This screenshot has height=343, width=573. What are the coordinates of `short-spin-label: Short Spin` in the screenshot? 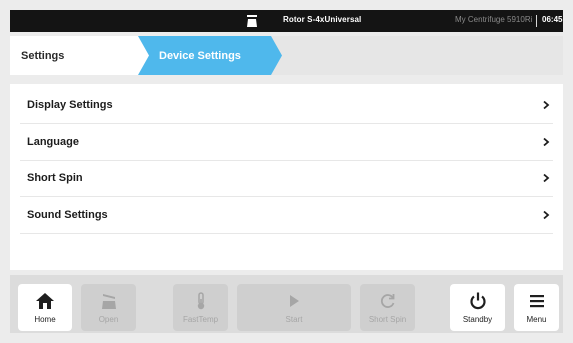 It's located at (387, 319).